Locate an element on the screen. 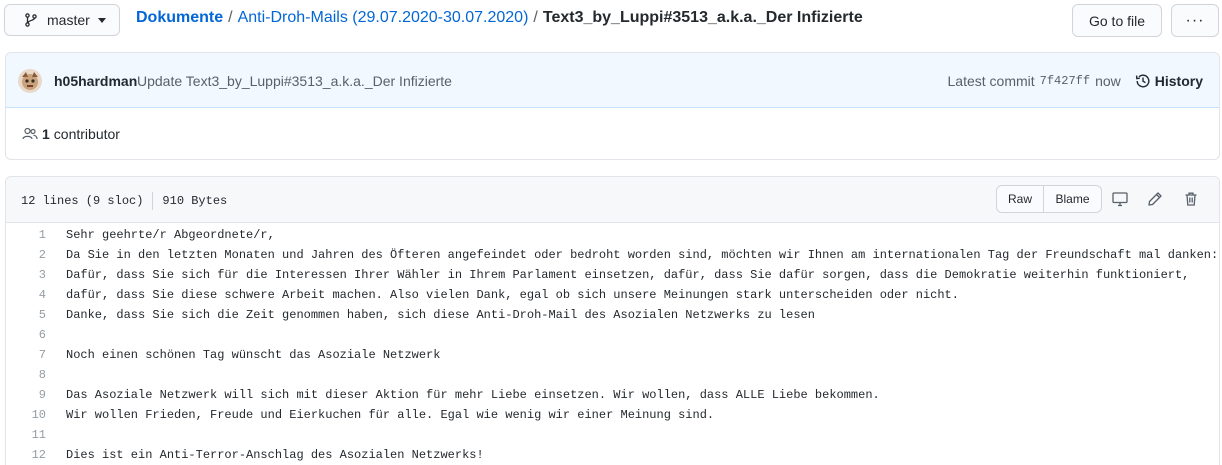 The height and width of the screenshot is (465, 1222). history-link: History is located at coordinates (1169, 81).